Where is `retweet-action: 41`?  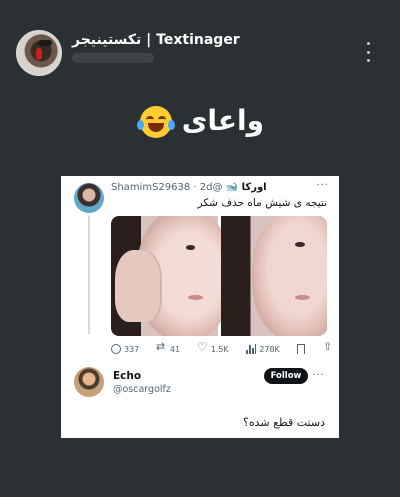
retweet-action: 41 is located at coordinates (168, 347).